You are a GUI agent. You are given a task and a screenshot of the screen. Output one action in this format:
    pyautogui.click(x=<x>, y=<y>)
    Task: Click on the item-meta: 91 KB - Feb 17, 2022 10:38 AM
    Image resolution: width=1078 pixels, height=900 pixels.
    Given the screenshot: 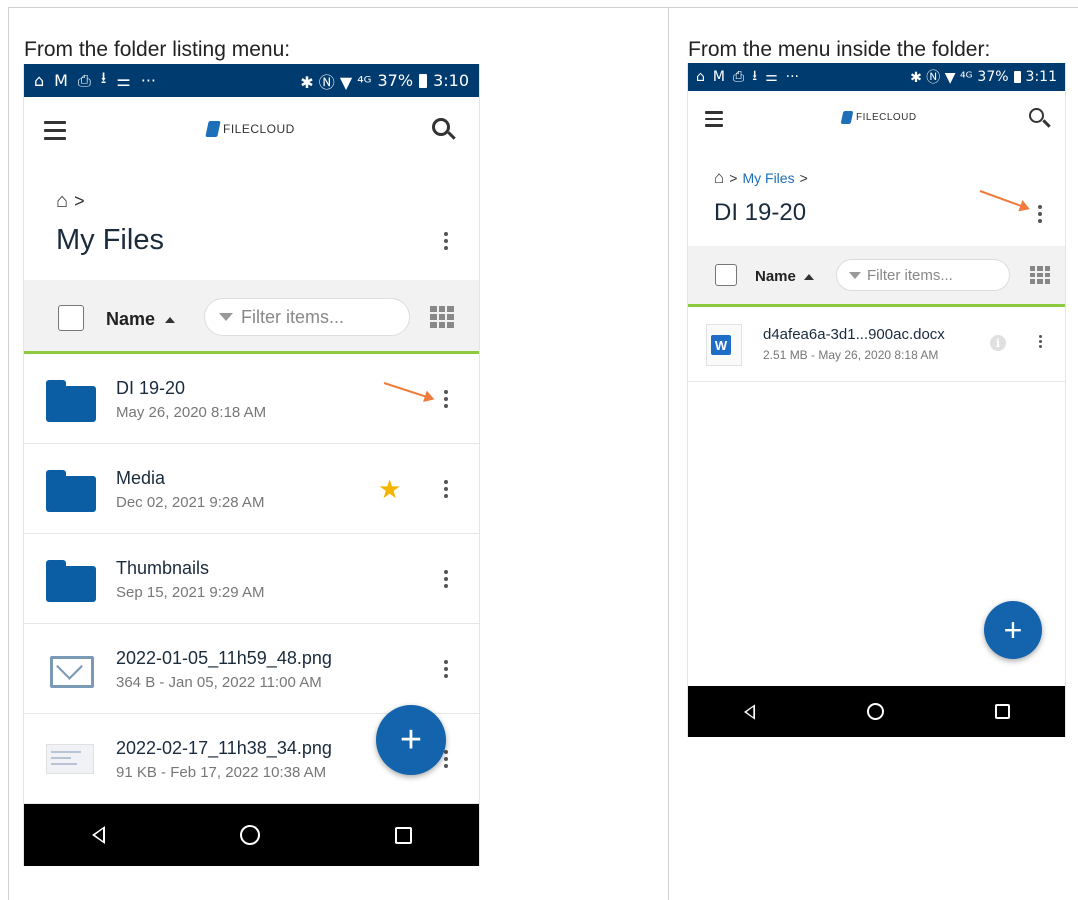 What is the action you would take?
    pyautogui.click(x=221, y=772)
    